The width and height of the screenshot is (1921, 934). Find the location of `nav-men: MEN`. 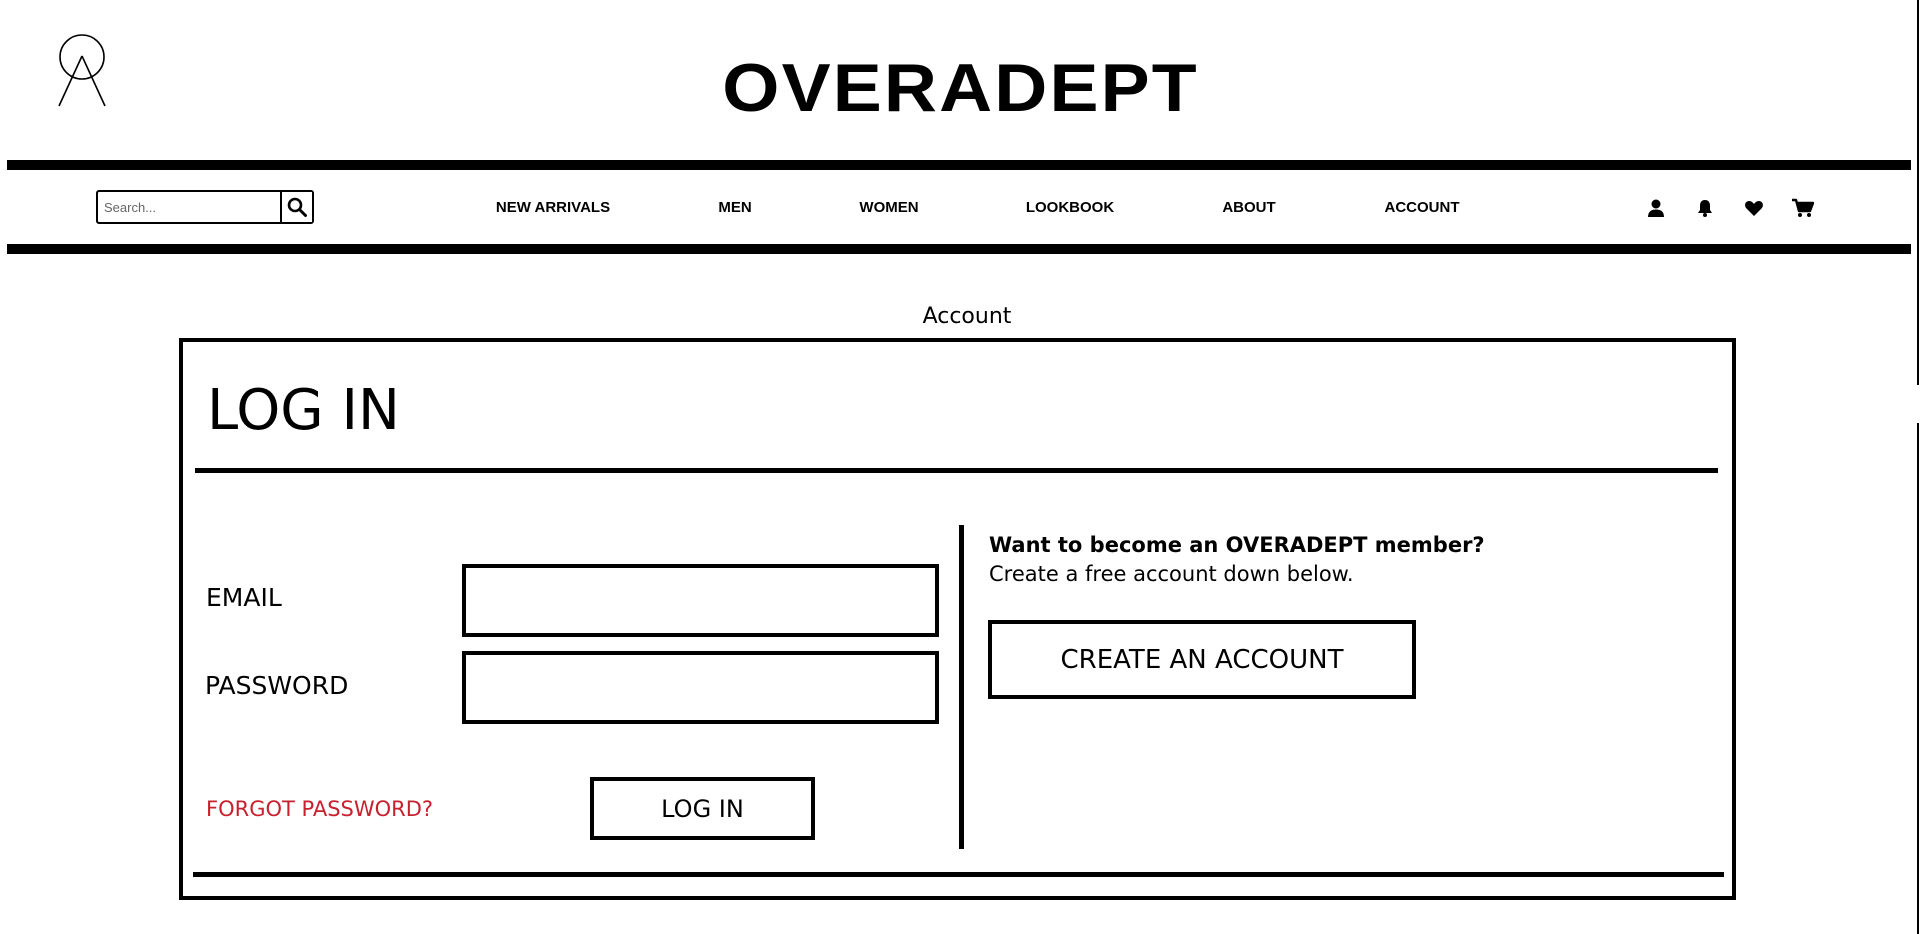

nav-men: MEN is located at coordinates (734, 208).